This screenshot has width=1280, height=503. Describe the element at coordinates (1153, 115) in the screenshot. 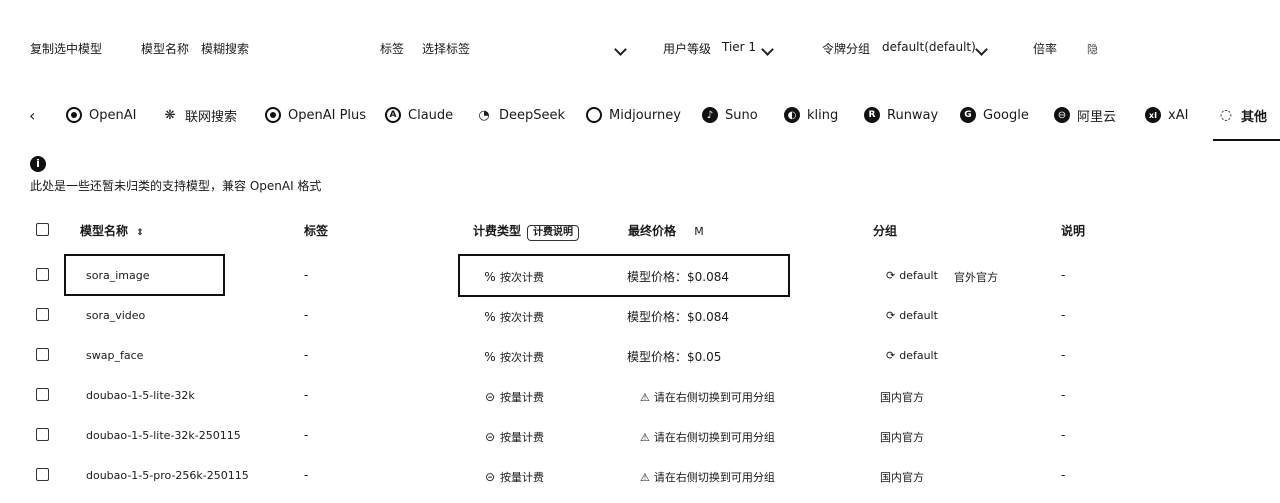

I see `xai-icon: xI` at that location.